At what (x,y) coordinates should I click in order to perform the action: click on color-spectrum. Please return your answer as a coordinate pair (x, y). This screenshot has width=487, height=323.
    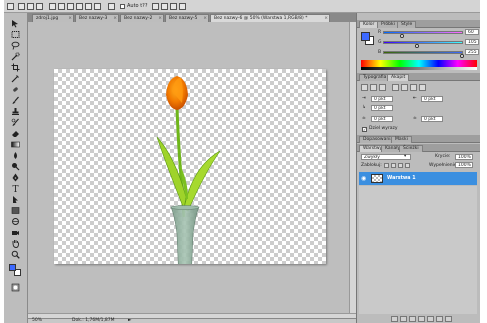
    Looking at the image, I should click on (419, 63).